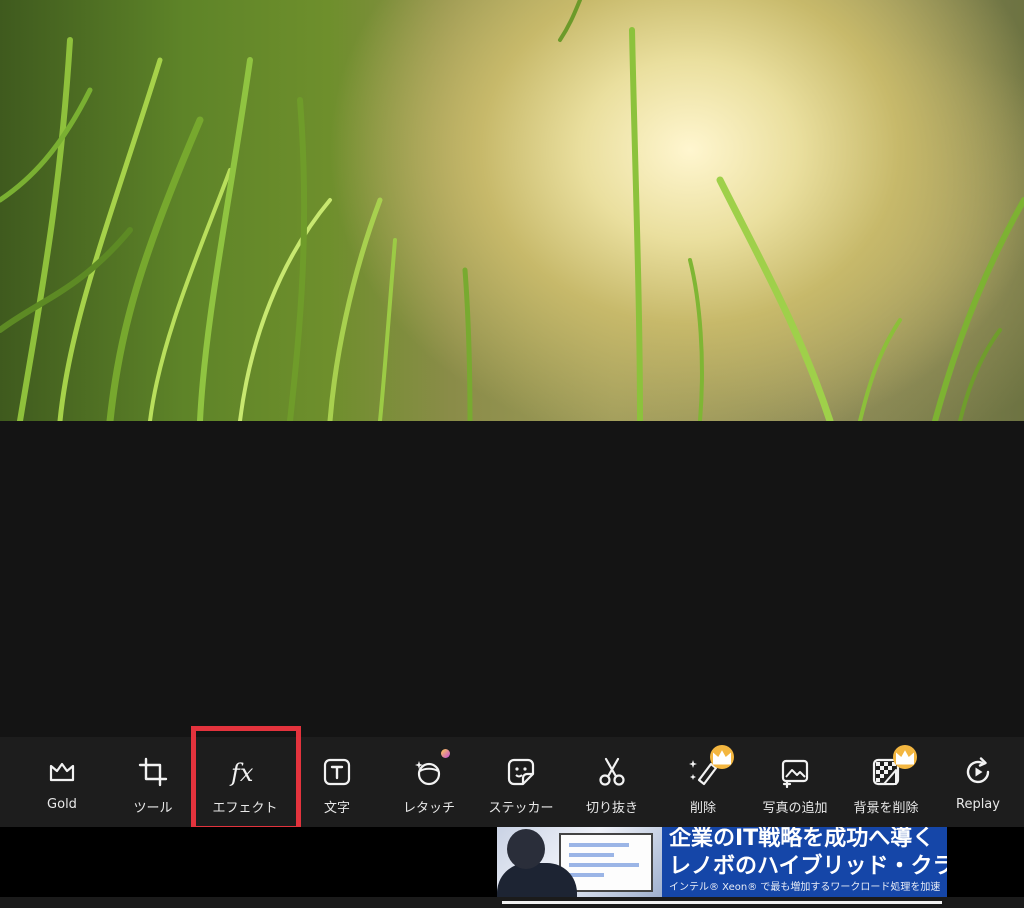  Describe the element at coordinates (808, 866) in the screenshot. I see `ad-headline-2: レノボのハイブリッド・クラウ` at that location.